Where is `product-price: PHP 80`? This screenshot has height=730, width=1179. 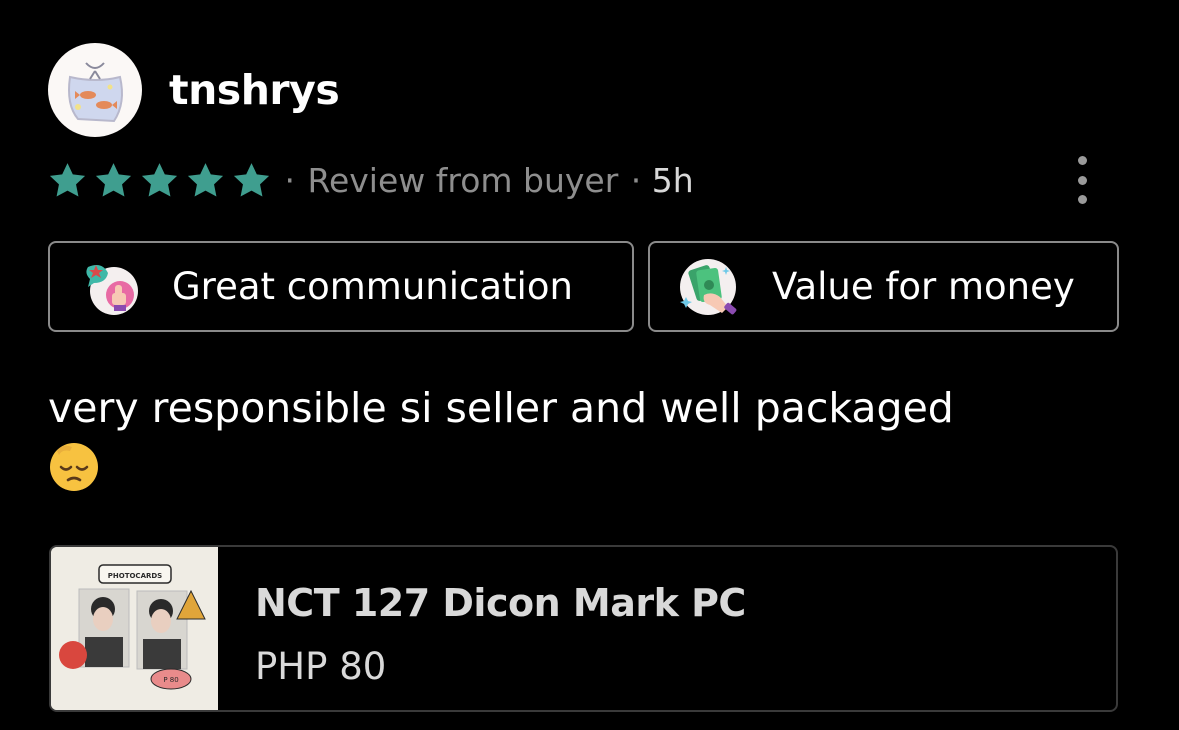
product-price: PHP 80 is located at coordinates (321, 666).